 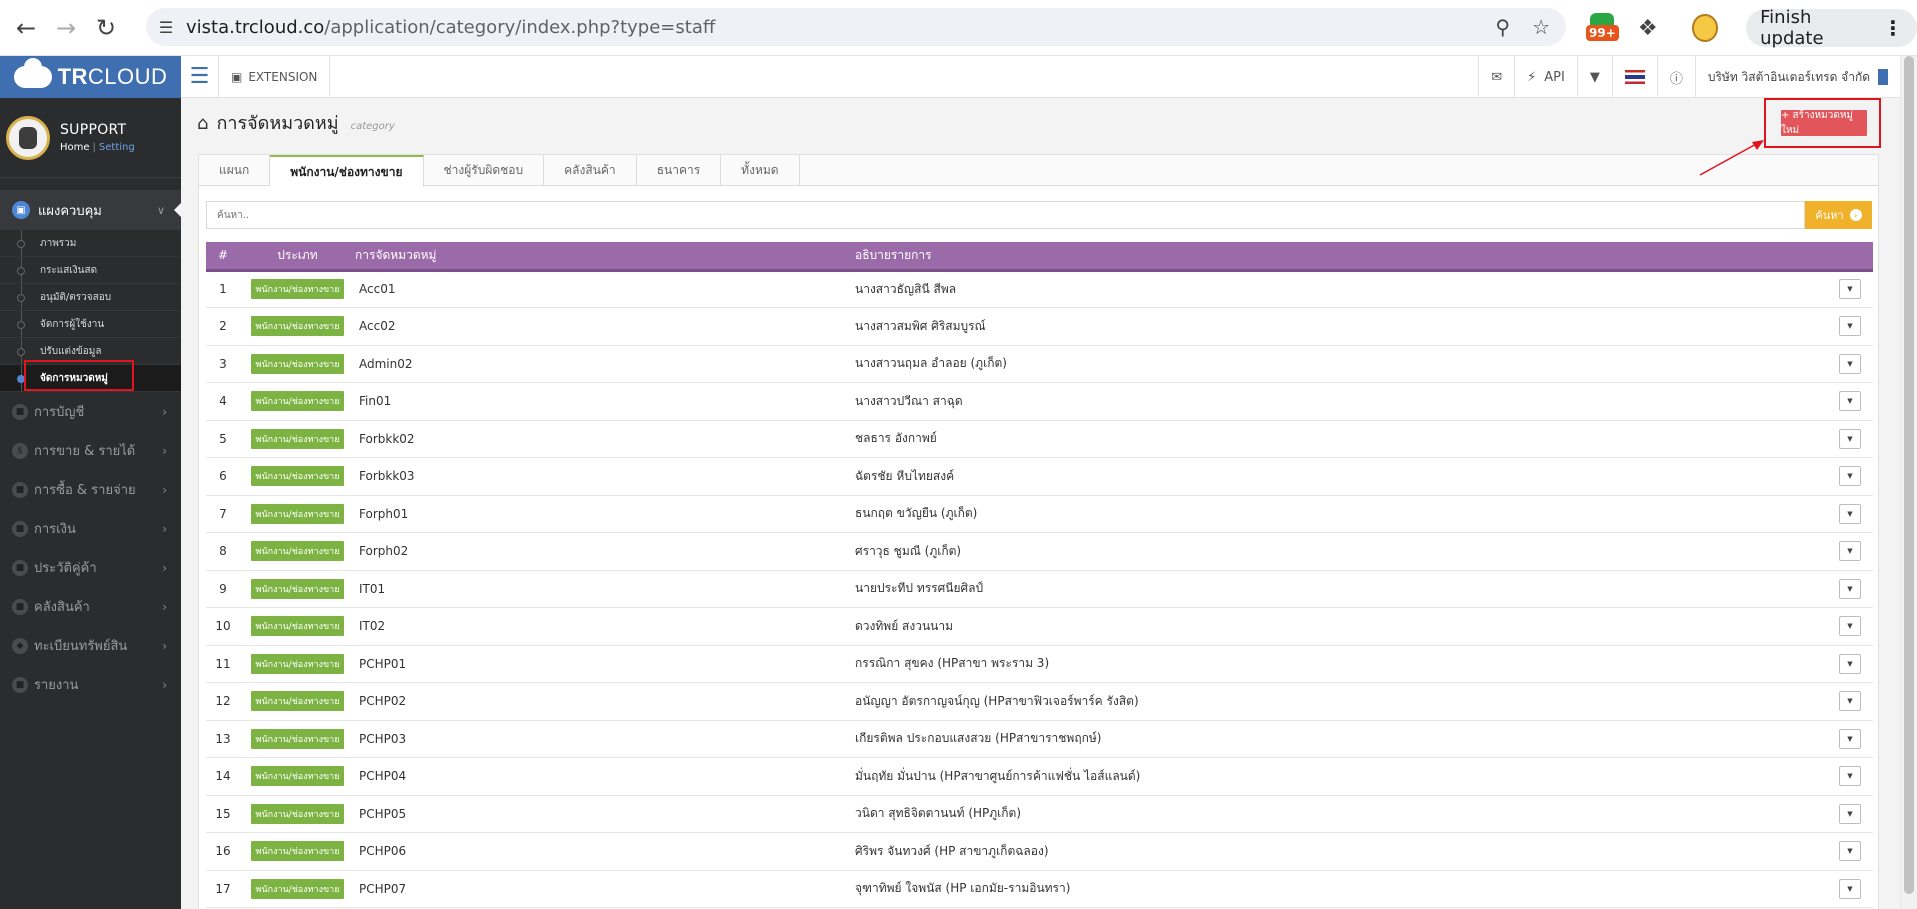 What do you see at coordinates (200, 76) in the screenshot?
I see `hamburger-menu-icon: ☰` at bounding box center [200, 76].